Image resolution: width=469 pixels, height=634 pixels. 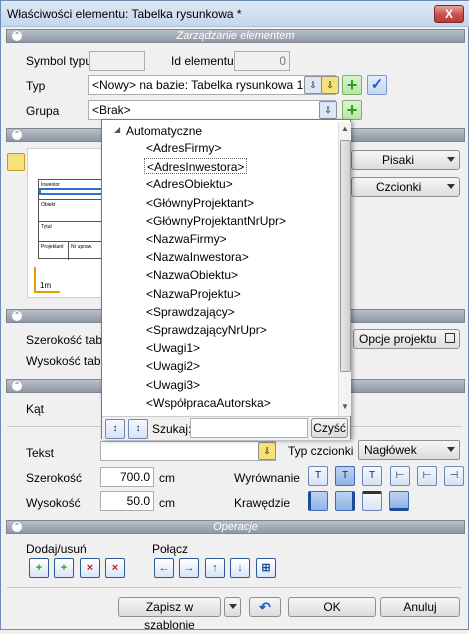 I want to click on width-unit: cm, so click(x=167, y=478).